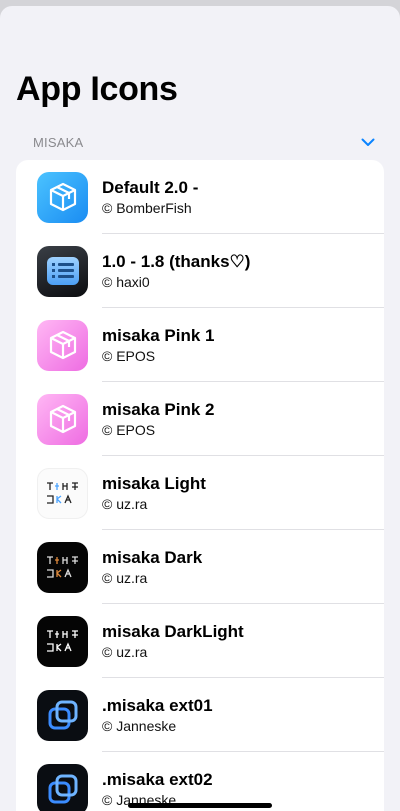  What do you see at coordinates (158, 335) in the screenshot?
I see `icon-option-title: misaka Pink 1` at bounding box center [158, 335].